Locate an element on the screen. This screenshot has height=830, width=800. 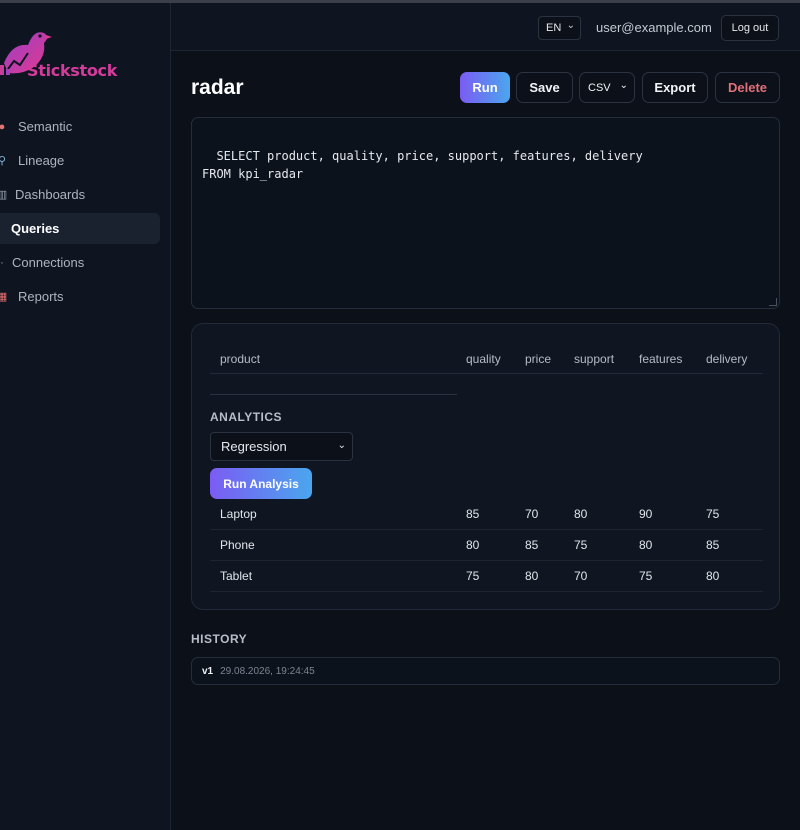
link-icon: ⚲ is located at coordinates (3, 161).